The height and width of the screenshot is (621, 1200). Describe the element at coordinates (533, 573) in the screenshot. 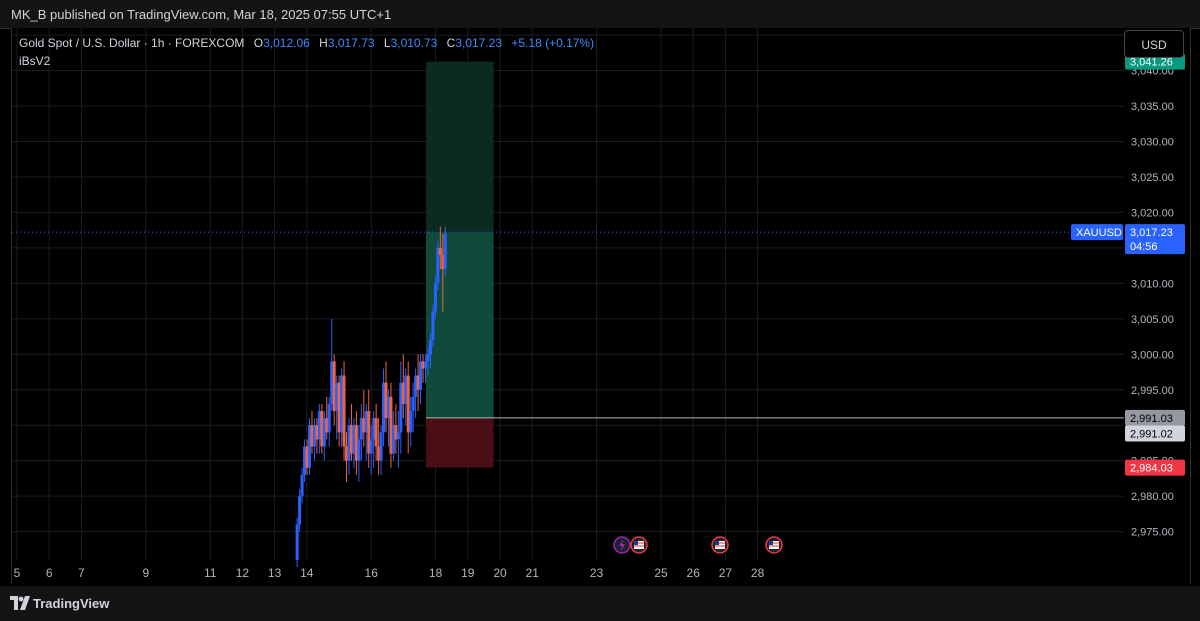

I see `time-tick-label: 21` at that location.